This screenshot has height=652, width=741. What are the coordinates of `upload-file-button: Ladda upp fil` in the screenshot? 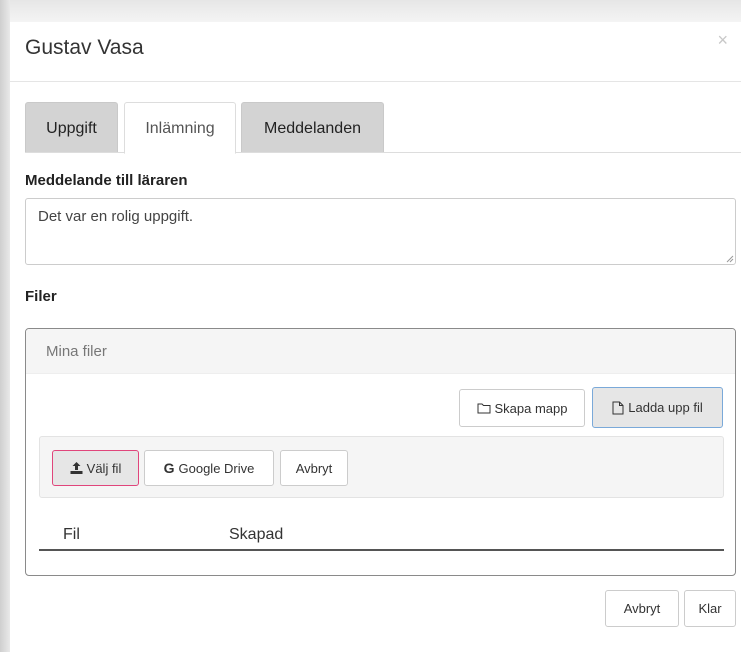 It's located at (657, 407).